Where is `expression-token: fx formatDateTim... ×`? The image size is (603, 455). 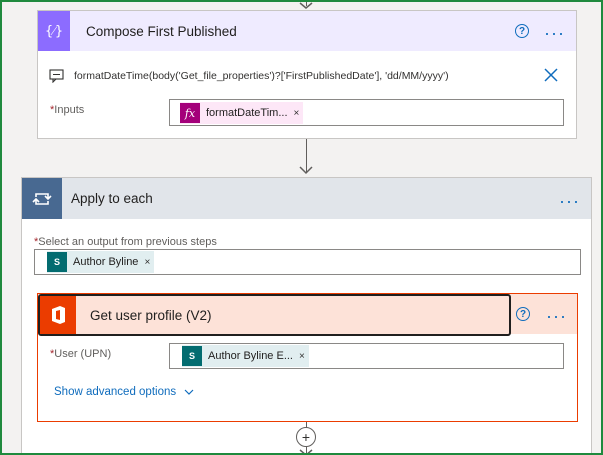 expression-token: fx formatDateTim... × is located at coordinates (242, 113).